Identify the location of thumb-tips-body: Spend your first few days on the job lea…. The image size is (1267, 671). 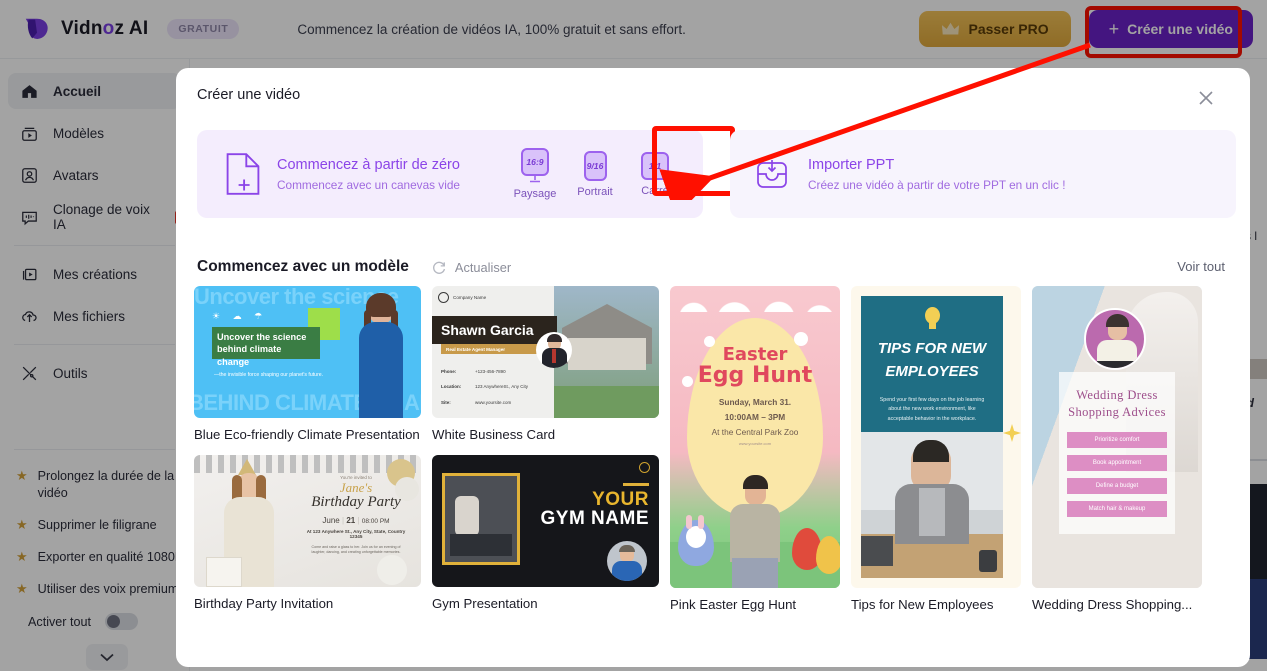
(932, 409).